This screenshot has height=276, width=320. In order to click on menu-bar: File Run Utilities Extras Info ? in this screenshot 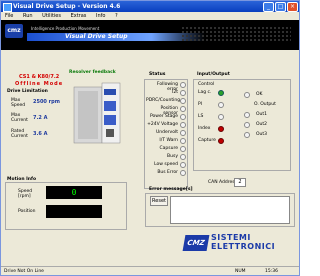, I will do `click(150, 16)`.